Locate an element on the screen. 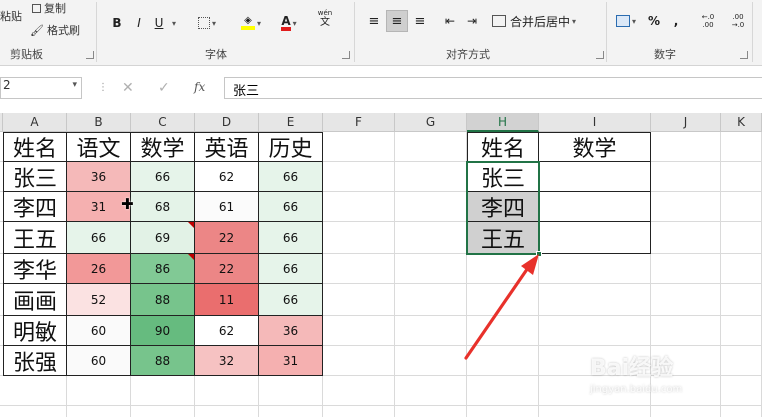  phonetic-icon: 文 is located at coordinates (325, 22).